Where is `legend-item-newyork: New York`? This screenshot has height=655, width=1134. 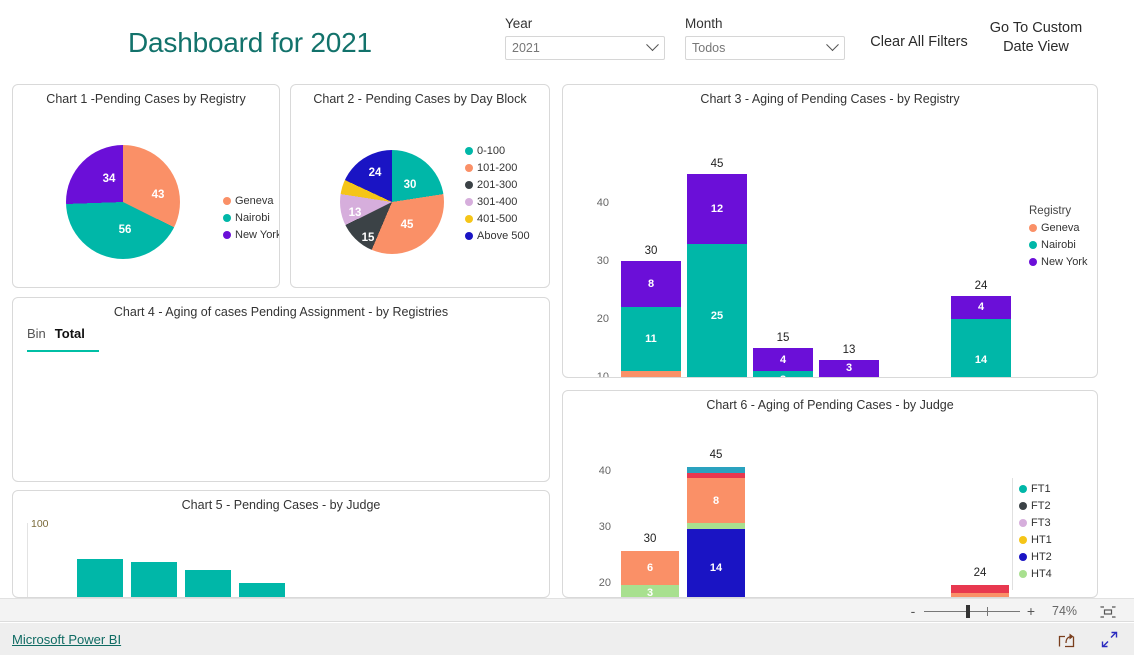
legend-item-newyork: New York is located at coordinates (251, 235).